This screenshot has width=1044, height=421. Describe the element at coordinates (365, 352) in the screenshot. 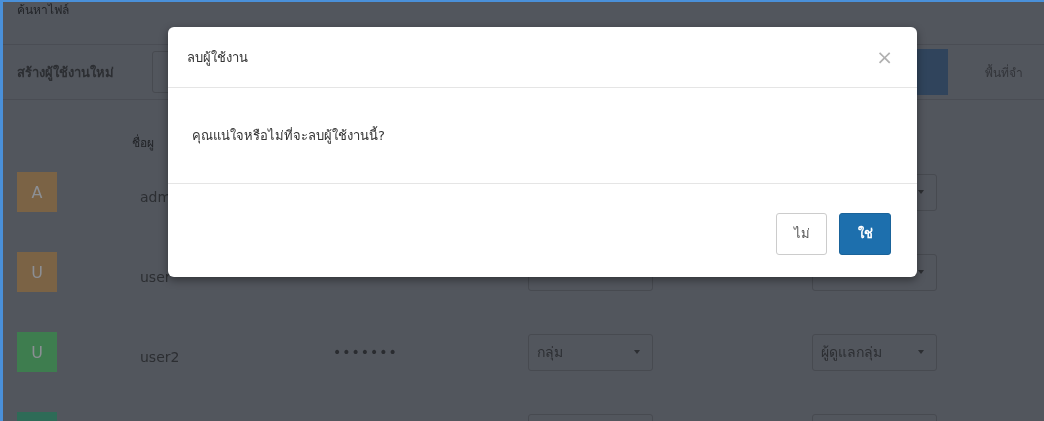

I see `password-mask: •••••••` at that location.